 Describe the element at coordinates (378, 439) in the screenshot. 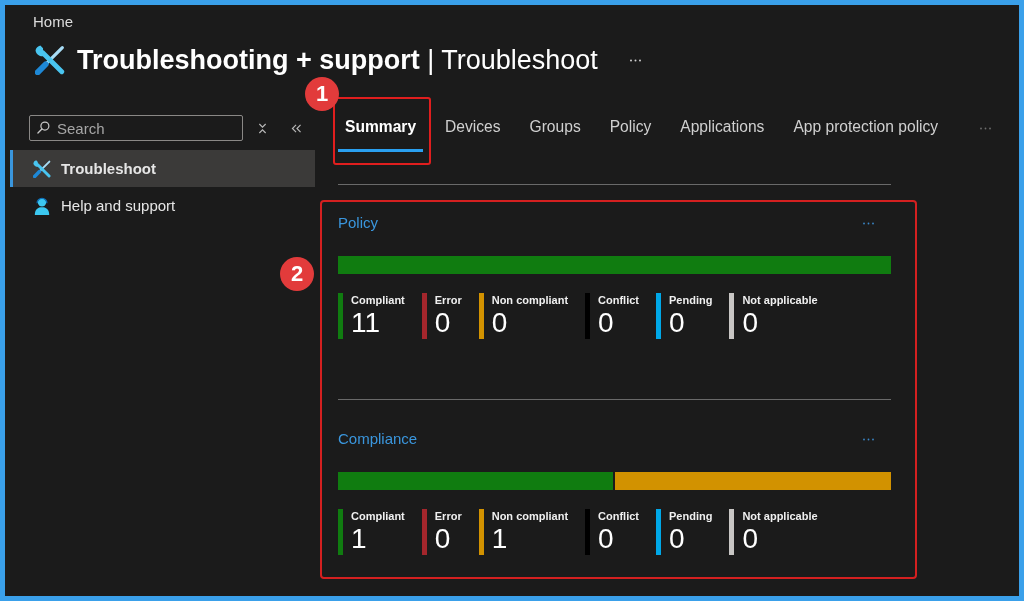

I see `card-title: Compliance` at that location.